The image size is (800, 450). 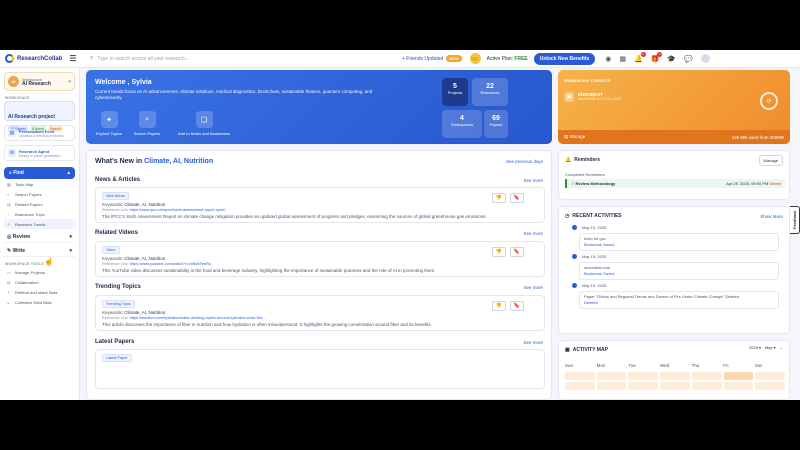 I want to click on sidebar-item-search-papers: ⌕ Search Papers, so click(x=39, y=194).